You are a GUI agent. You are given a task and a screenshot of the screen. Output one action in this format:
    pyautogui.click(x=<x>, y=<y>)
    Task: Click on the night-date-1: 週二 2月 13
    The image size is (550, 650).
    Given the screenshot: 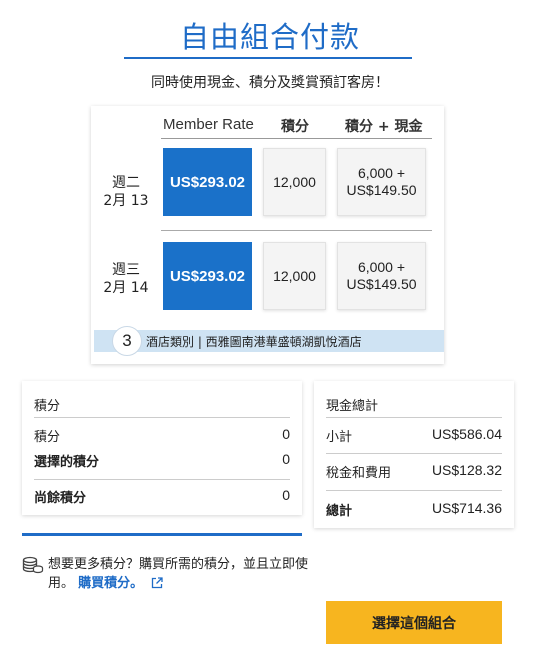 What is the action you would take?
    pyautogui.click(x=126, y=192)
    